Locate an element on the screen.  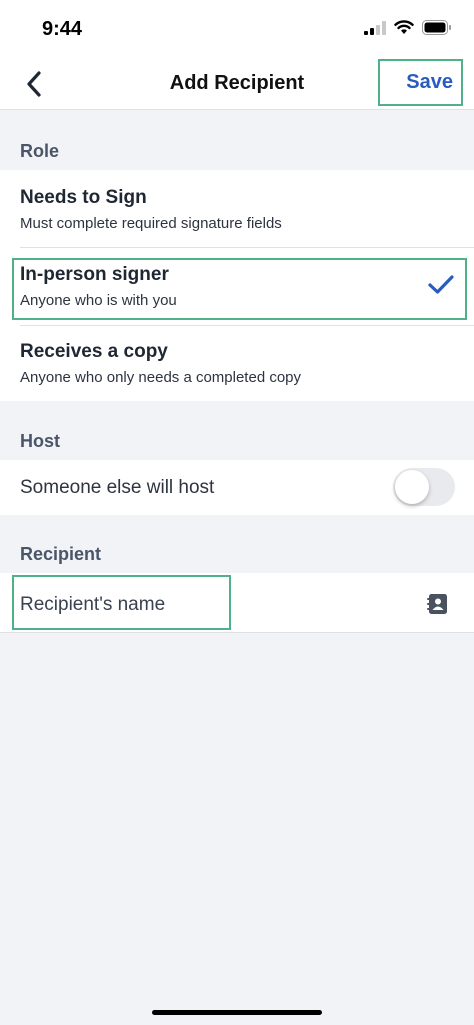
cellular-signal-icon is located at coordinates (375, 27).